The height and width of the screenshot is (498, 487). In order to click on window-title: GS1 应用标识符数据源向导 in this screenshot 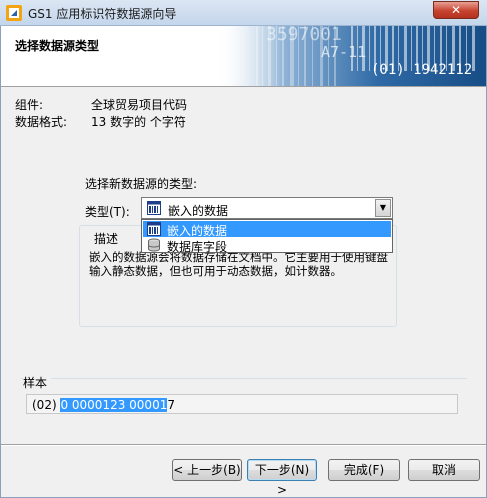, I will do `click(102, 14)`.